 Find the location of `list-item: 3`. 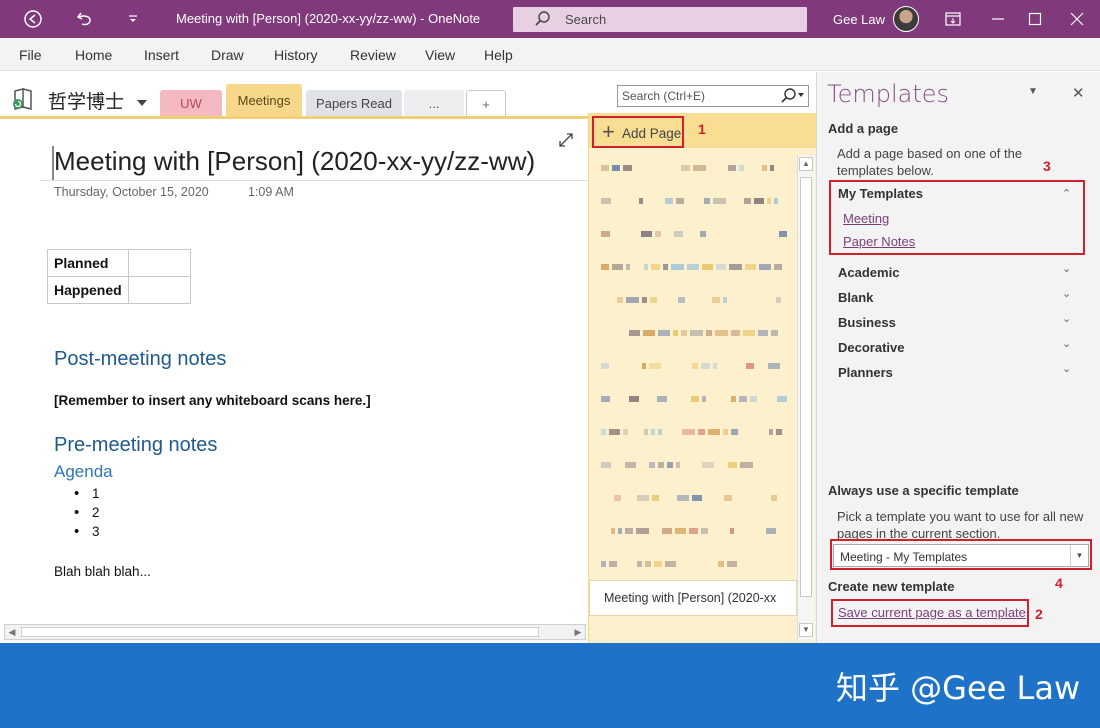

list-item: 3 is located at coordinates (87, 533).